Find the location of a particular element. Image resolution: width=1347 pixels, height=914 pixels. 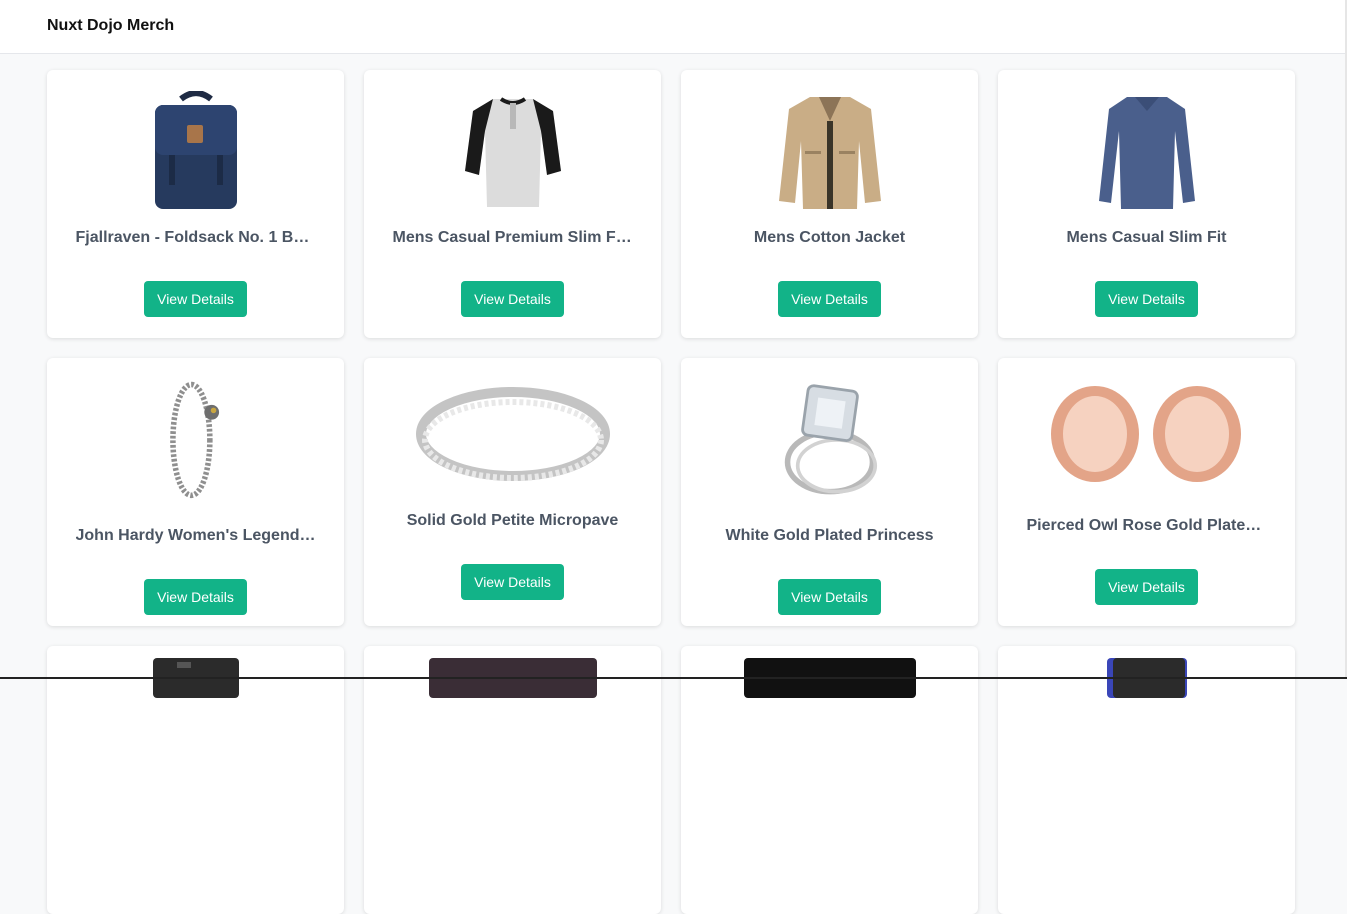

product-card: Mens Cotton Jacket View Details is located at coordinates (829, 204).